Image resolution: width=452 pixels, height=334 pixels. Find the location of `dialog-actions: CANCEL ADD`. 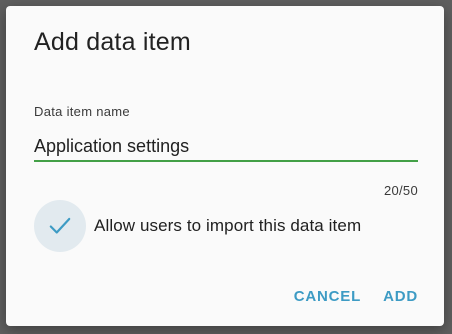

dialog-actions: CANCEL ADD is located at coordinates (356, 296).